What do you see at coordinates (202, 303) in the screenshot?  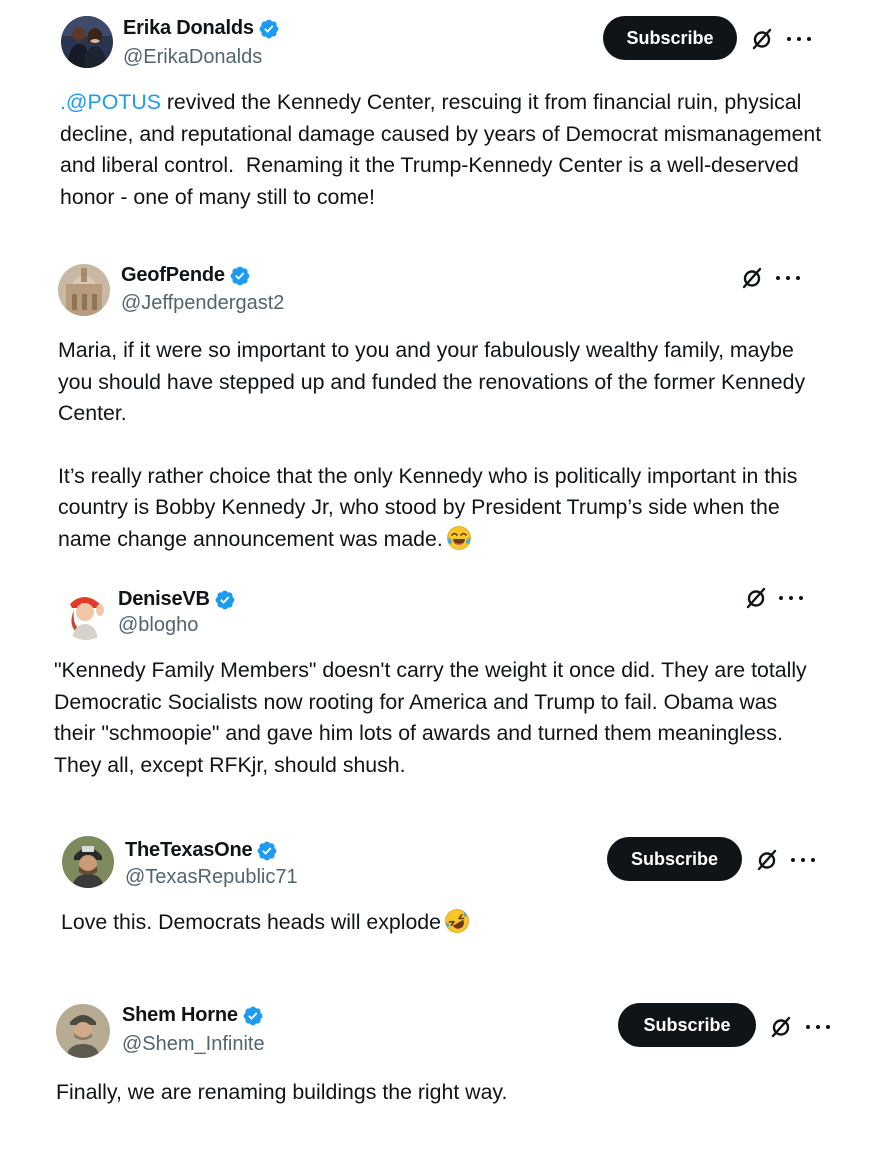 I see `user-handle: @Jeffpendergast2` at bounding box center [202, 303].